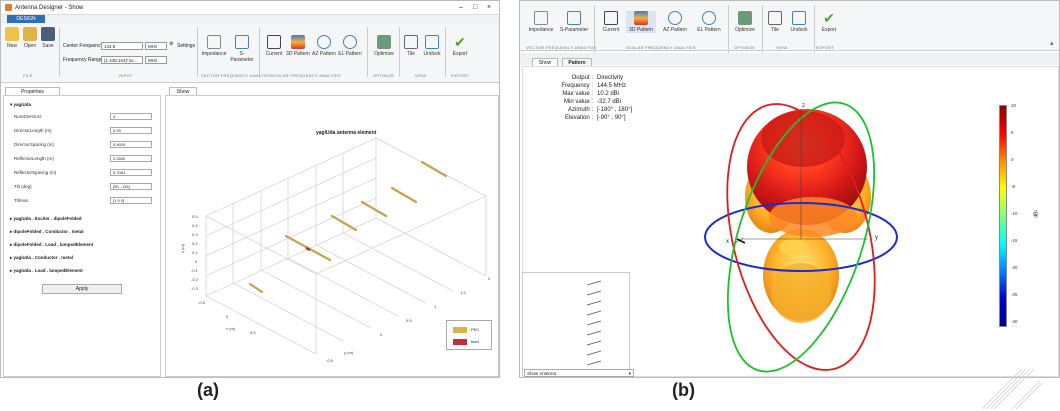 The height and width of the screenshot is (411, 1060). Describe the element at coordinates (460, 54) in the screenshot. I see `export-label: Export` at that location.